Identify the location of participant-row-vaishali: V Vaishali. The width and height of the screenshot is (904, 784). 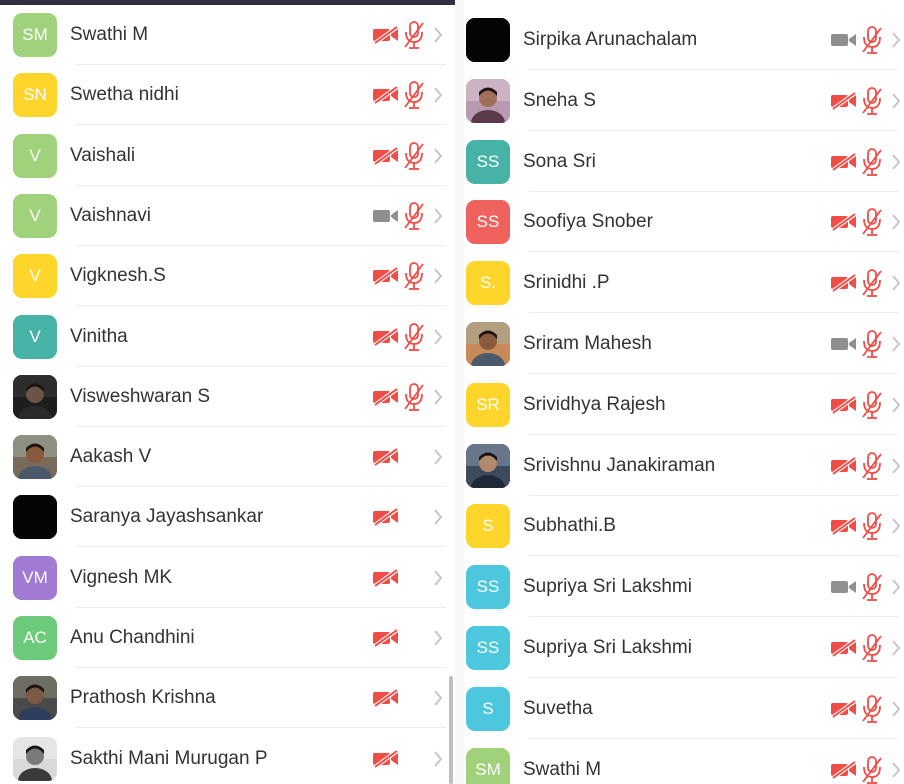
(230, 156).